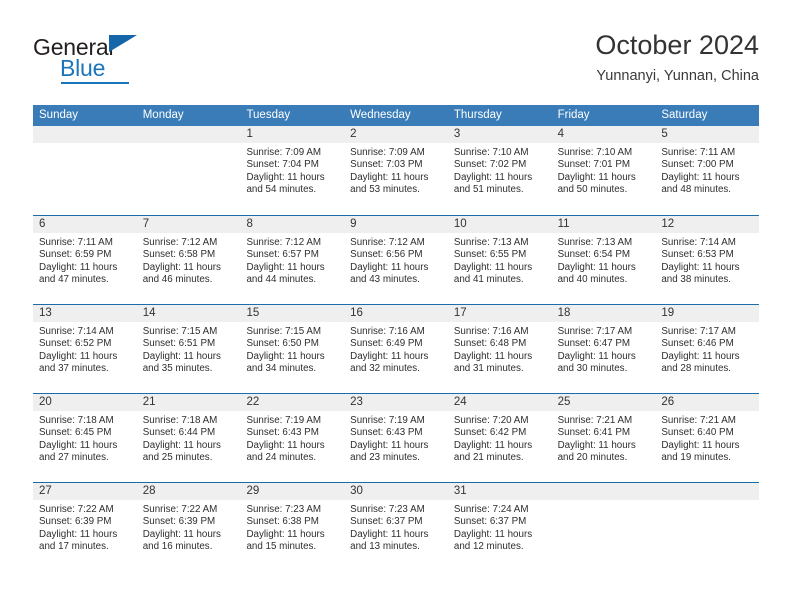  What do you see at coordinates (268, 115) in the screenshot?
I see `weekday-header-tuesday: Tuesday` at bounding box center [268, 115].